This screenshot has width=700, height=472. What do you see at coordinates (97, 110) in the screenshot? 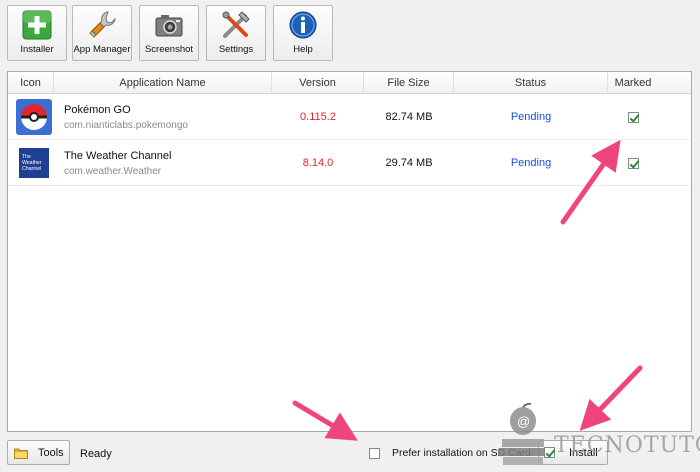
I see `app-name: Pokémon GO` at bounding box center [97, 110].